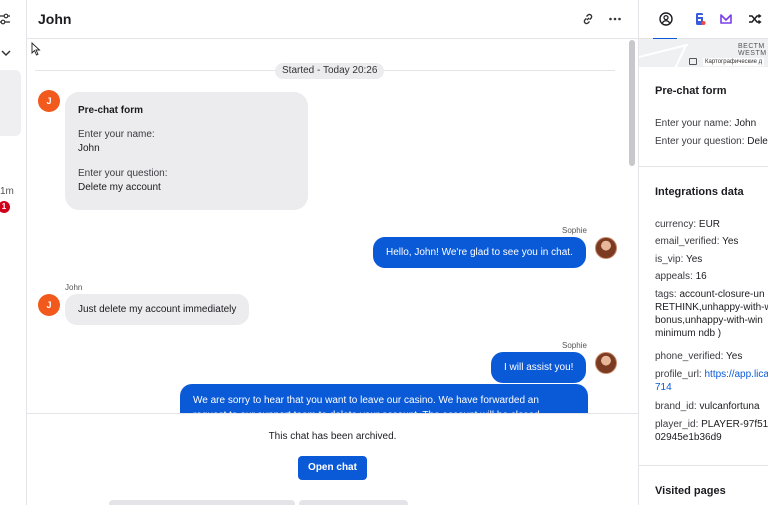  What do you see at coordinates (157, 309) in the screenshot?
I see `customer-message: Just delete my account immediately` at bounding box center [157, 309].